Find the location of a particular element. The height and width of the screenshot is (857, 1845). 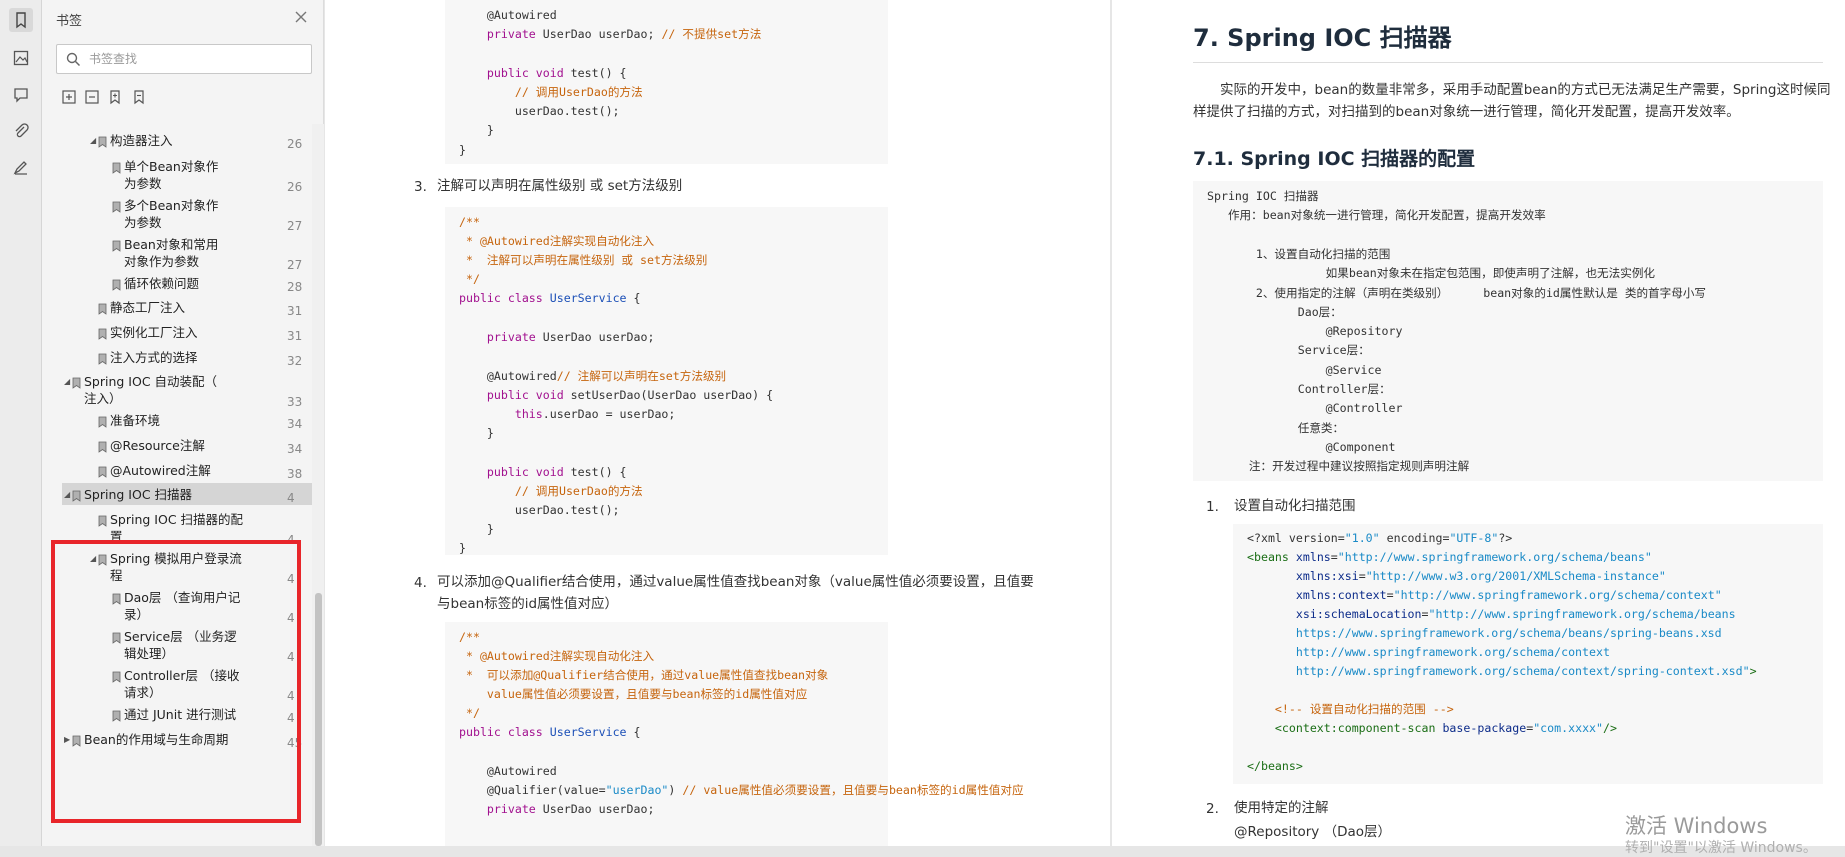

step-1-text: 设置自动化扫描范围 is located at coordinates (1295, 506).